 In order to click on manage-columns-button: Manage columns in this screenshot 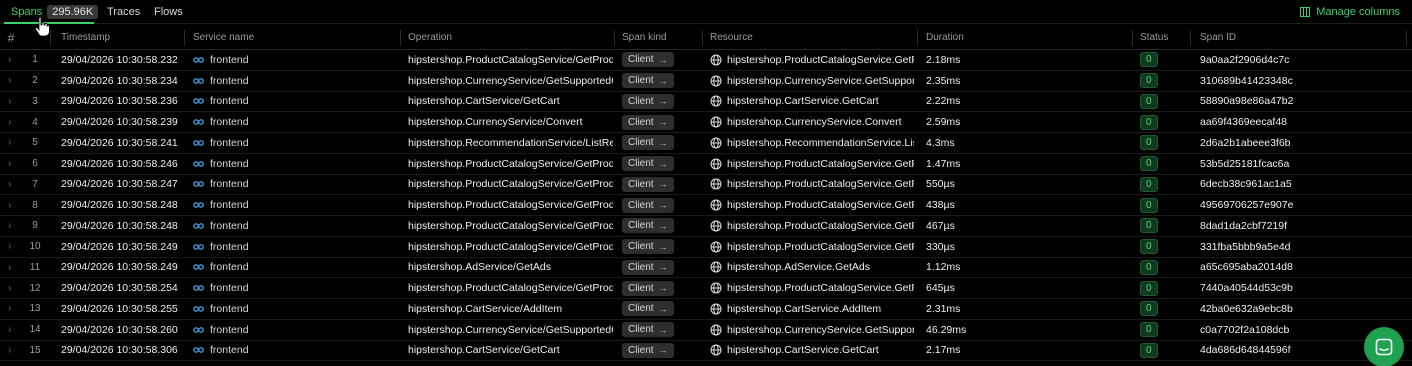, I will do `click(1350, 12)`.